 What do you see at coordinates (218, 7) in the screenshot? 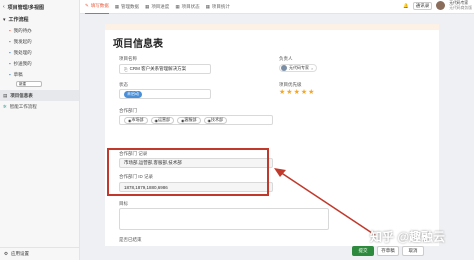
I see `tab-stats: ▦ 项目统计` at bounding box center [218, 7].